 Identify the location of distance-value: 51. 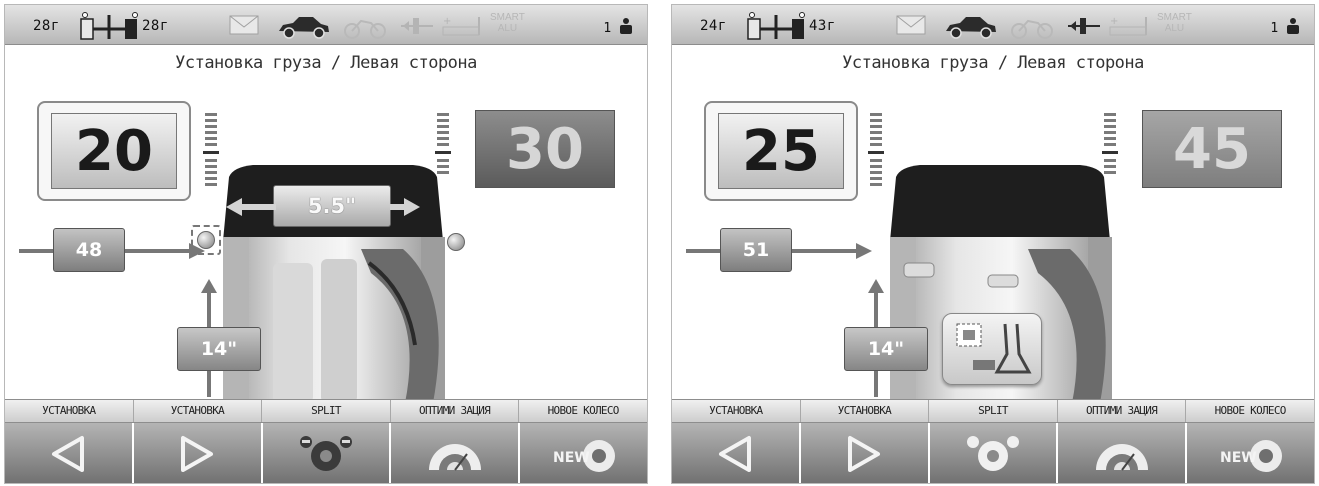
(756, 250).